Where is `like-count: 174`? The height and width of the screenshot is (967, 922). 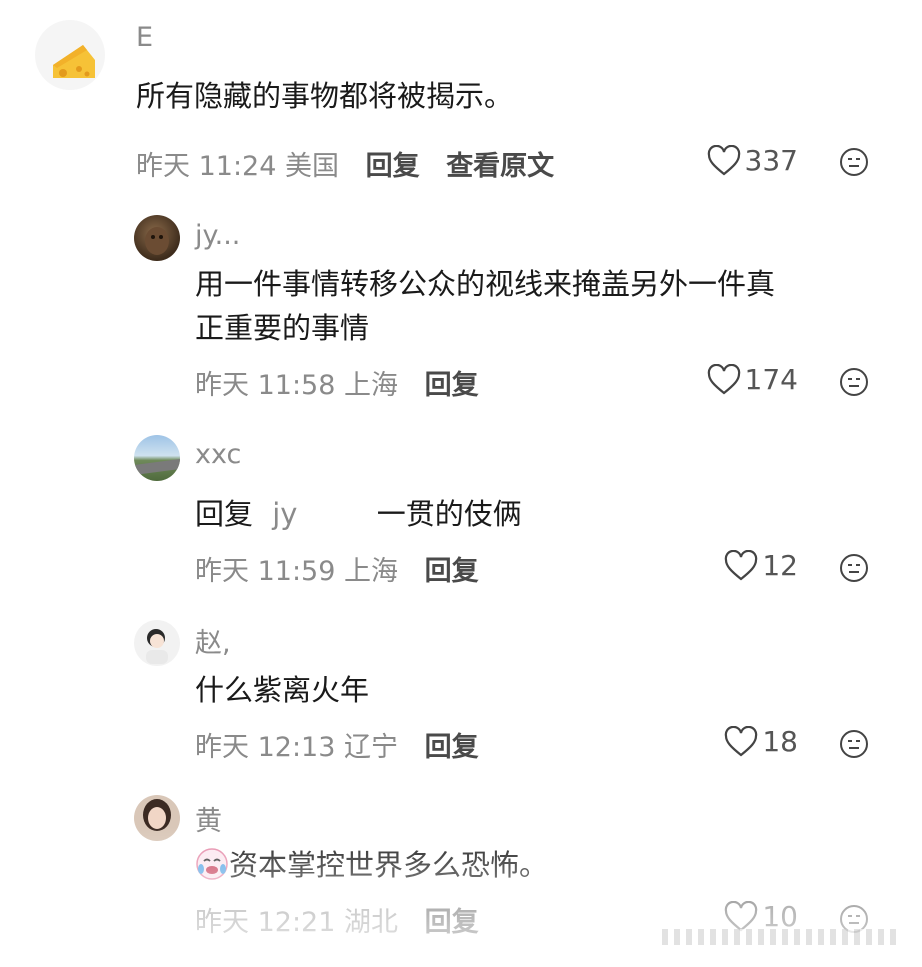
like-count: 174 is located at coordinates (771, 379).